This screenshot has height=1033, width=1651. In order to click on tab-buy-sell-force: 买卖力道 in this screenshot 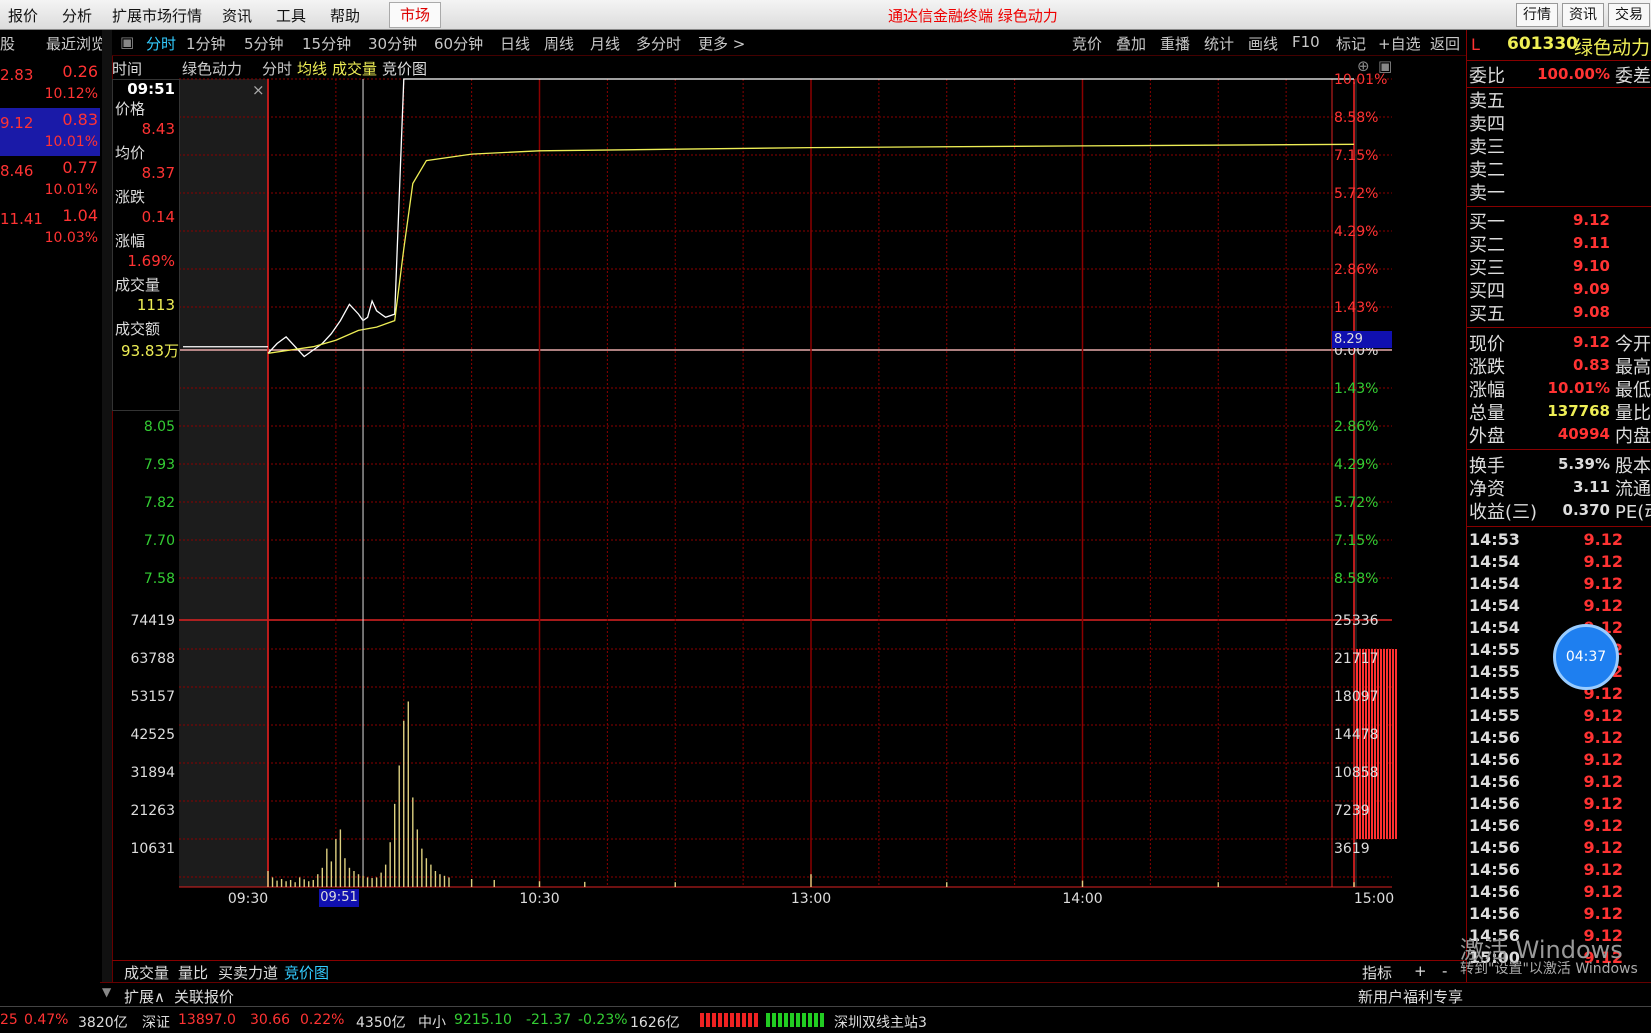, I will do `click(248, 972)`.